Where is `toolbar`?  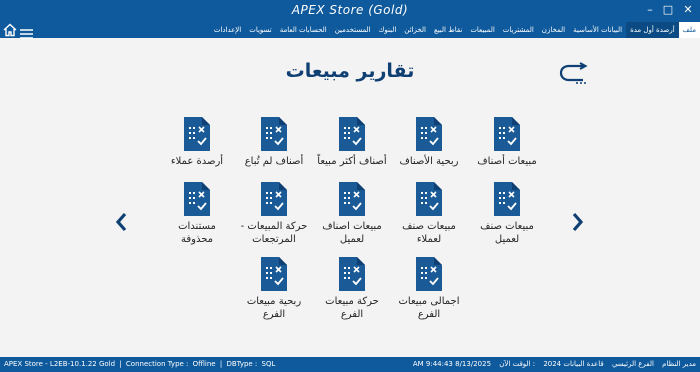
toolbar is located at coordinates (20, 29).